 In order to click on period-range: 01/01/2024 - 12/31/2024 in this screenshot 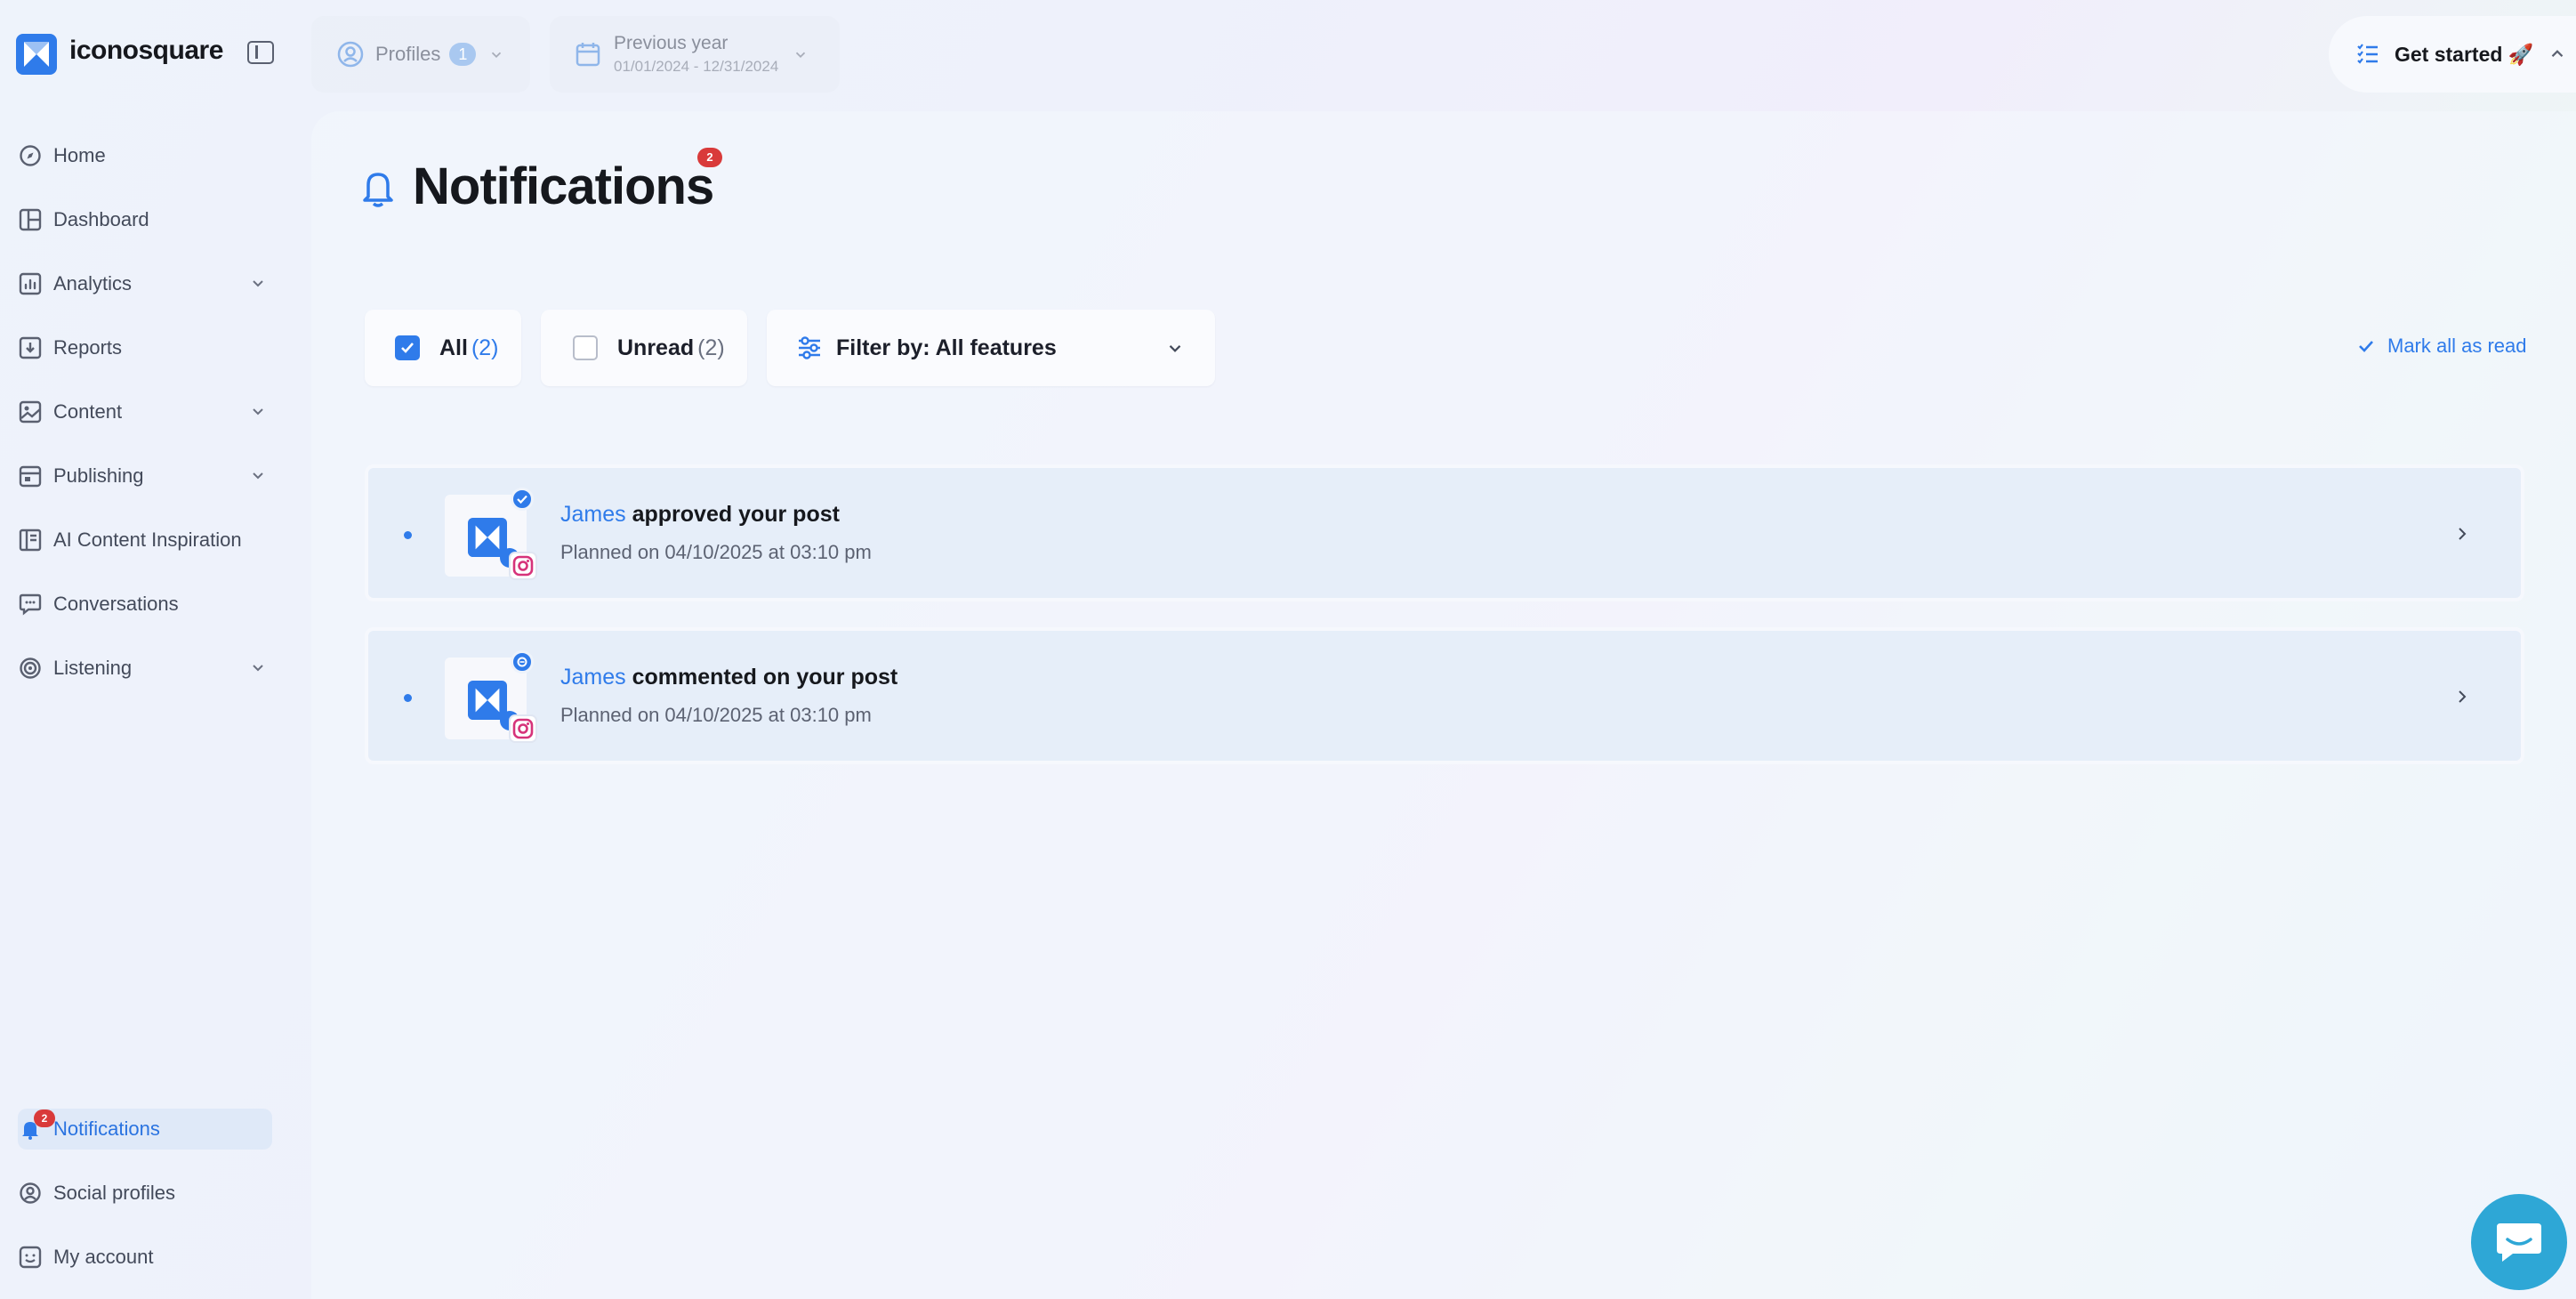, I will do `click(696, 66)`.